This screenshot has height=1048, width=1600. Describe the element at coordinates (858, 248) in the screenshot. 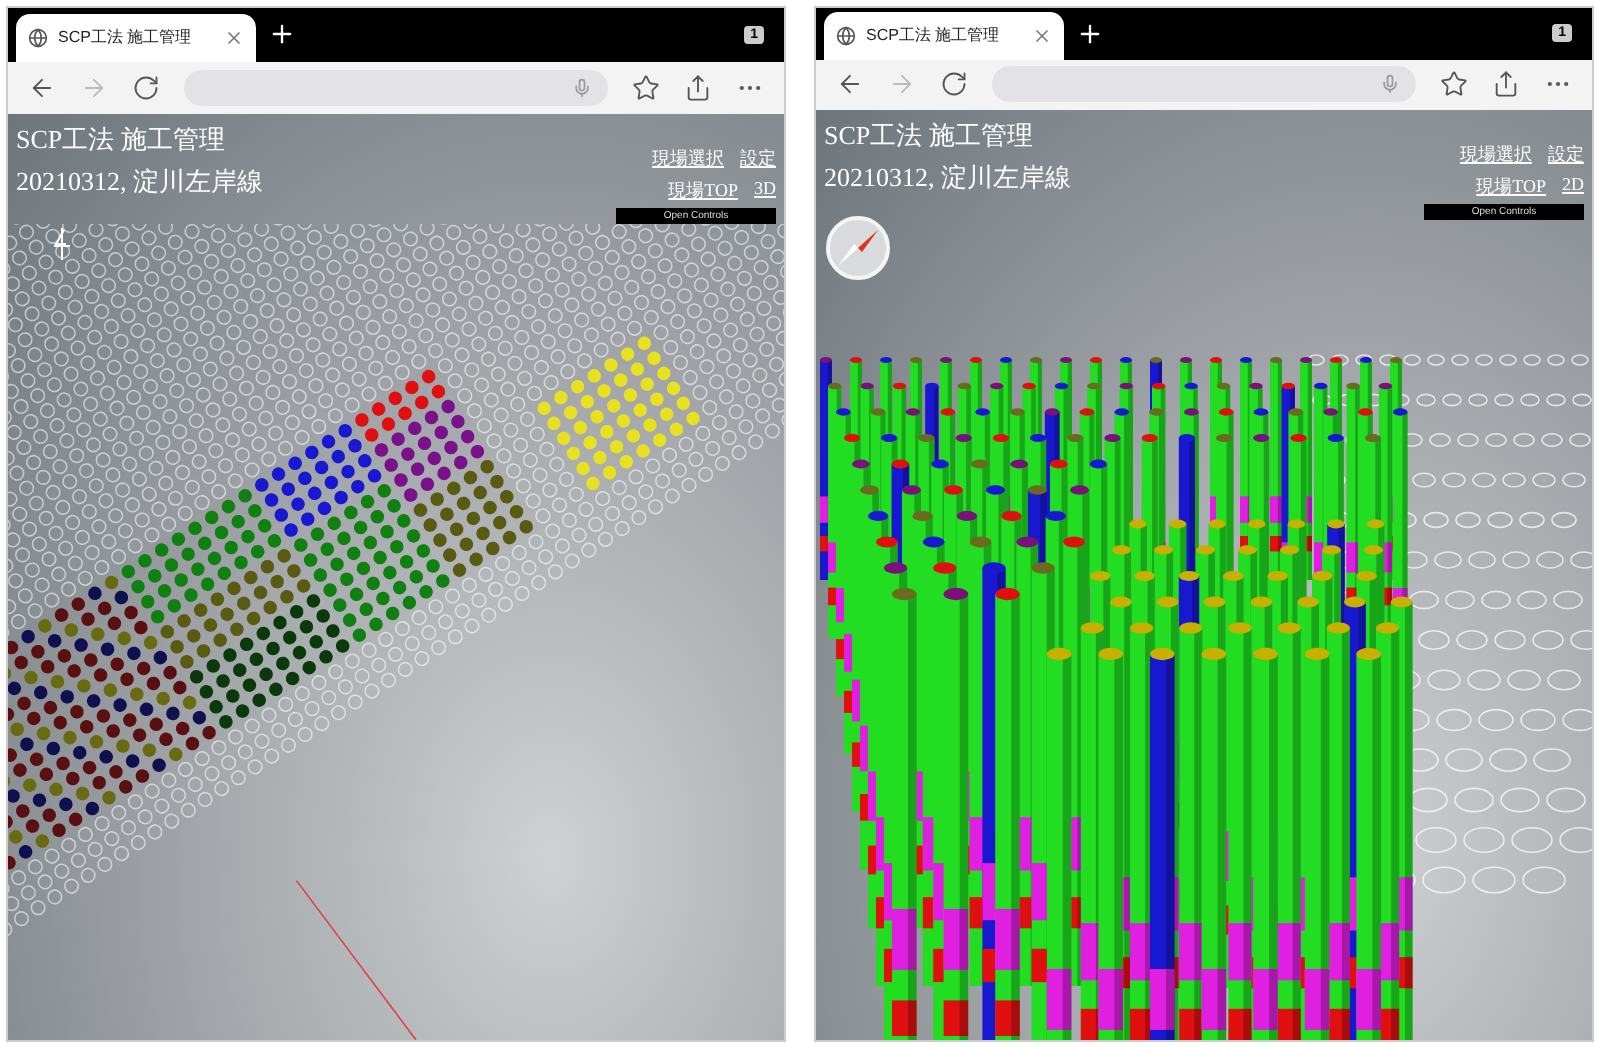

I see `compass-icon` at that location.